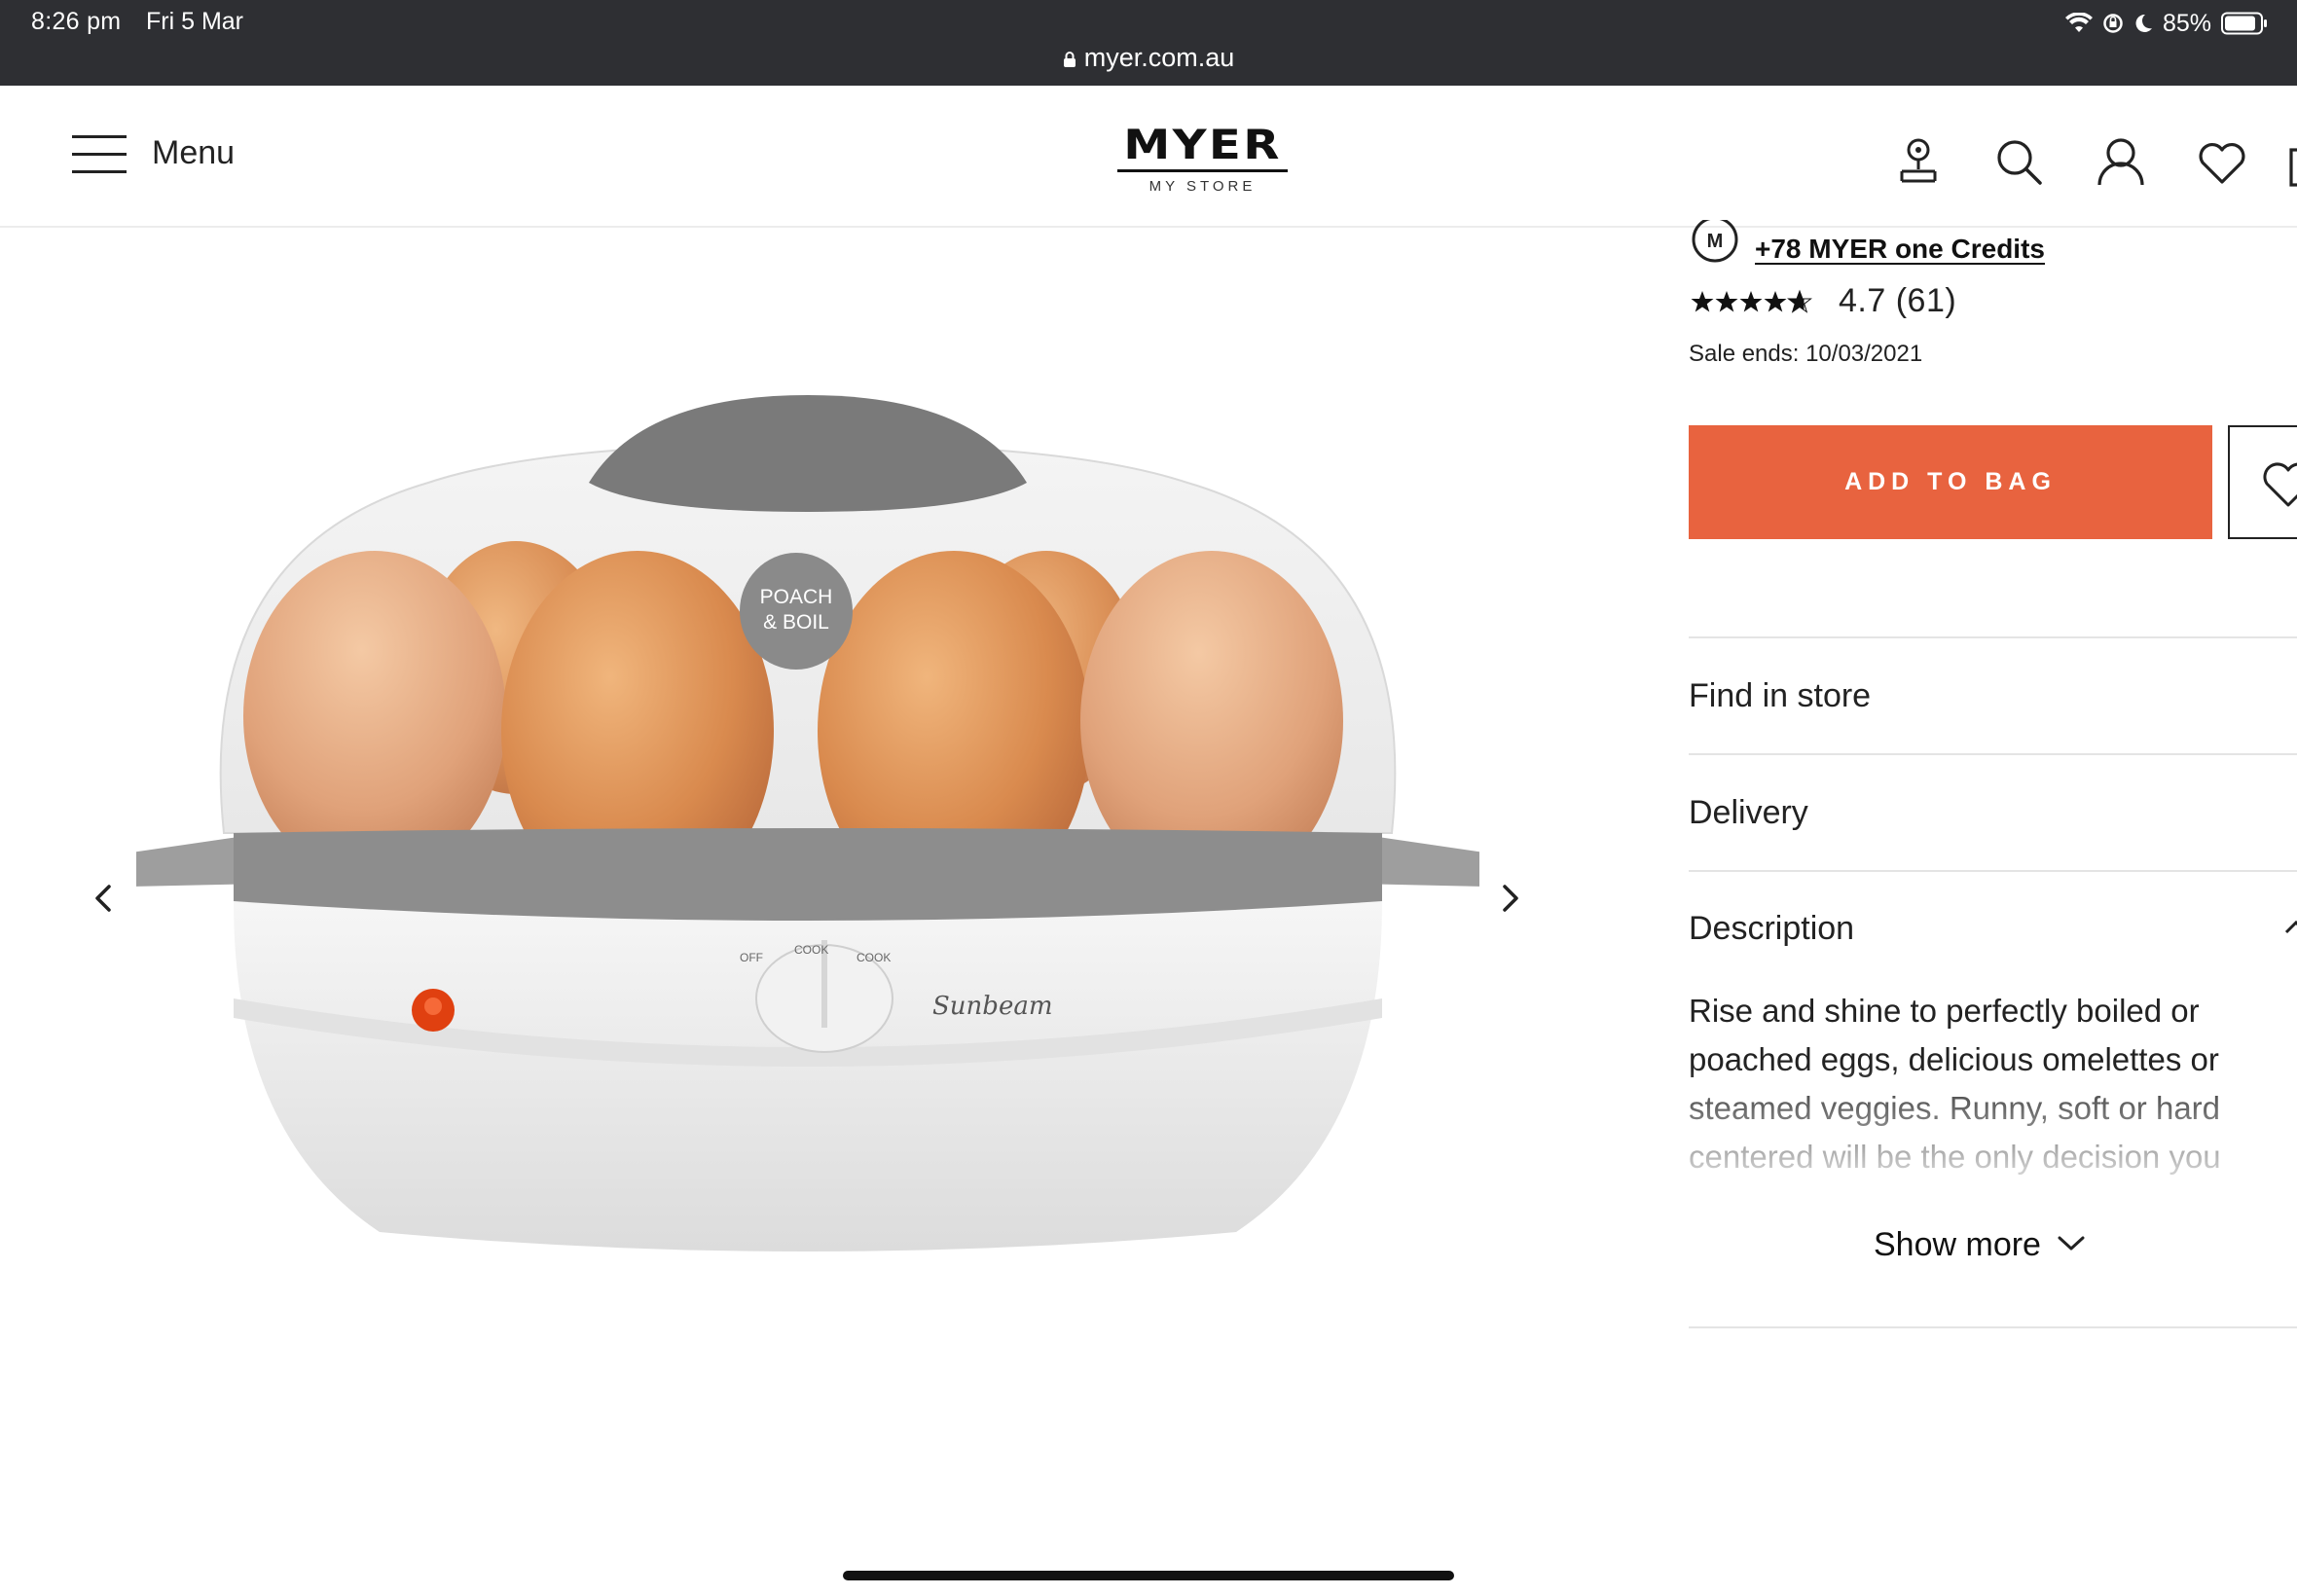 The width and height of the screenshot is (2297, 1596). What do you see at coordinates (2280, 484) in the screenshot?
I see `heart-icon` at bounding box center [2280, 484].